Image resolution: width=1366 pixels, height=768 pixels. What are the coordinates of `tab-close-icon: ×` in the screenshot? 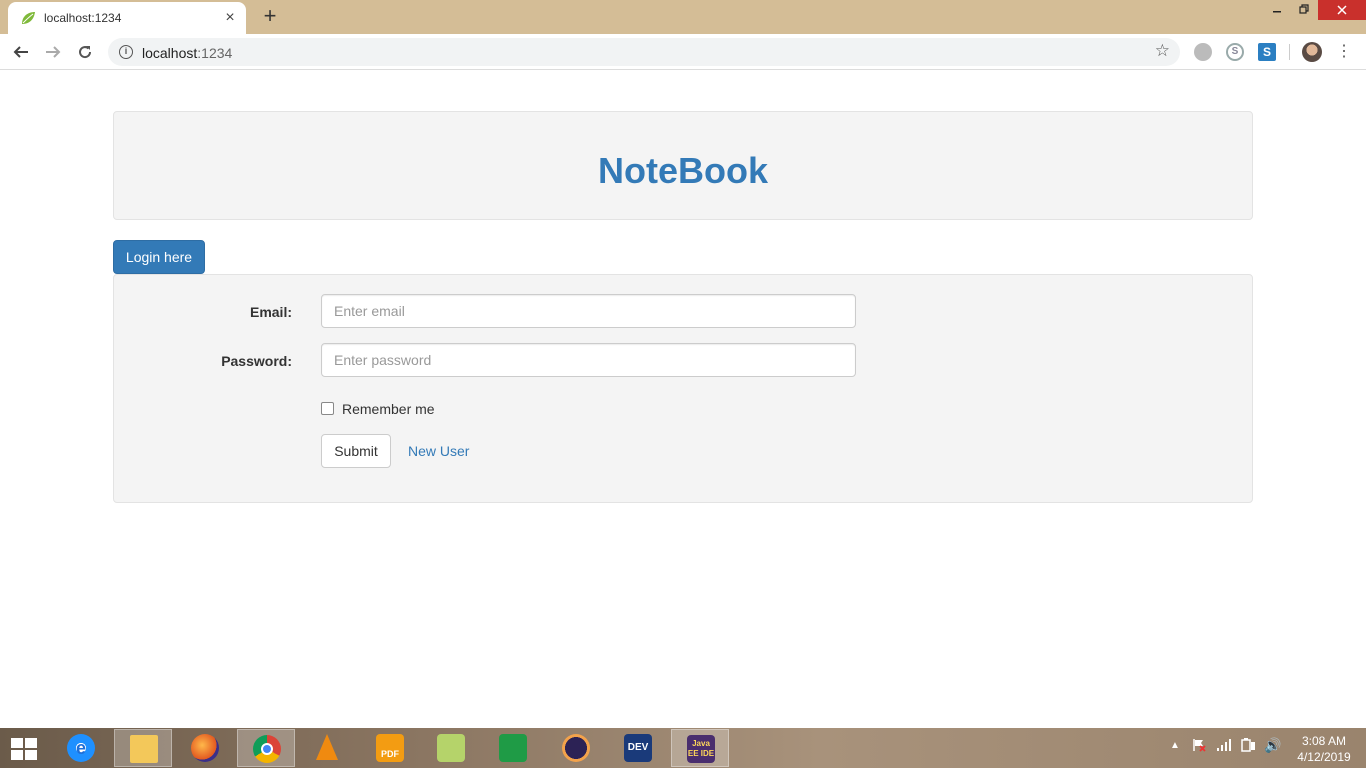 It's located at (230, 18).